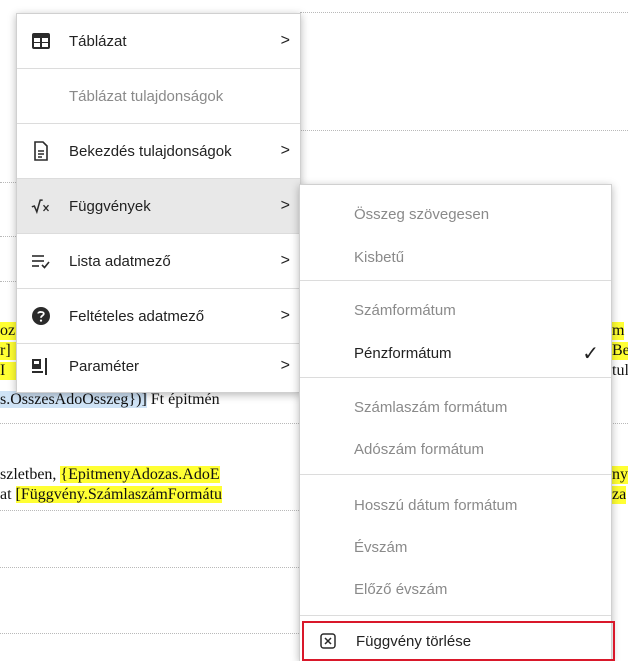 This screenshot has width=628, height=661. What do you see at coordinates (41, 206) in the screenshot?
I see `function-sqrt-icon` at bounding box center [41, 206].